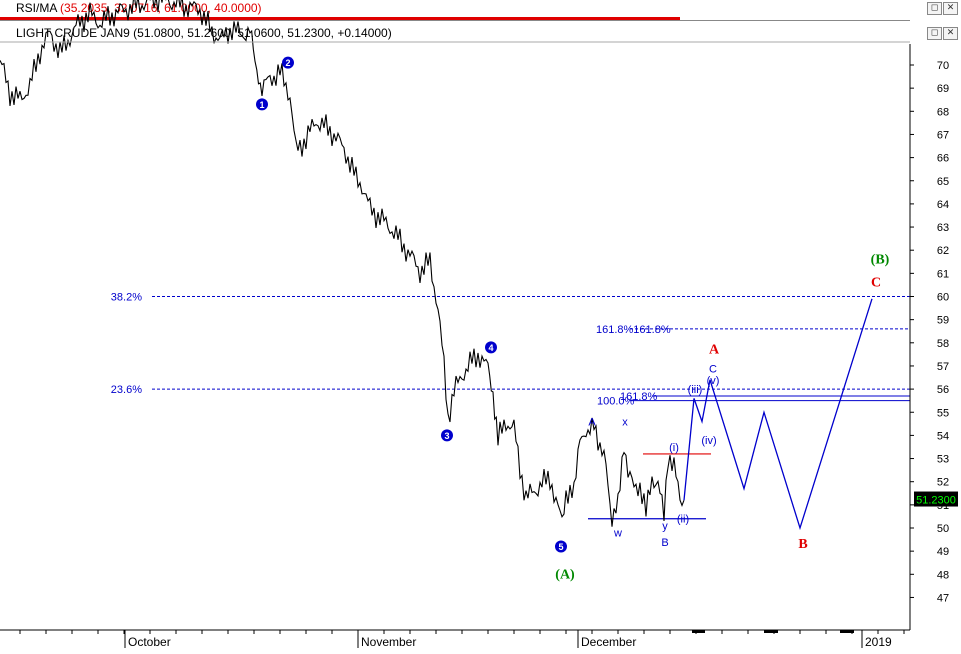 Image resolution: width=961 pixels, height=654 pixels. I want to click on wave-label-6: (B), so click(880, 259).